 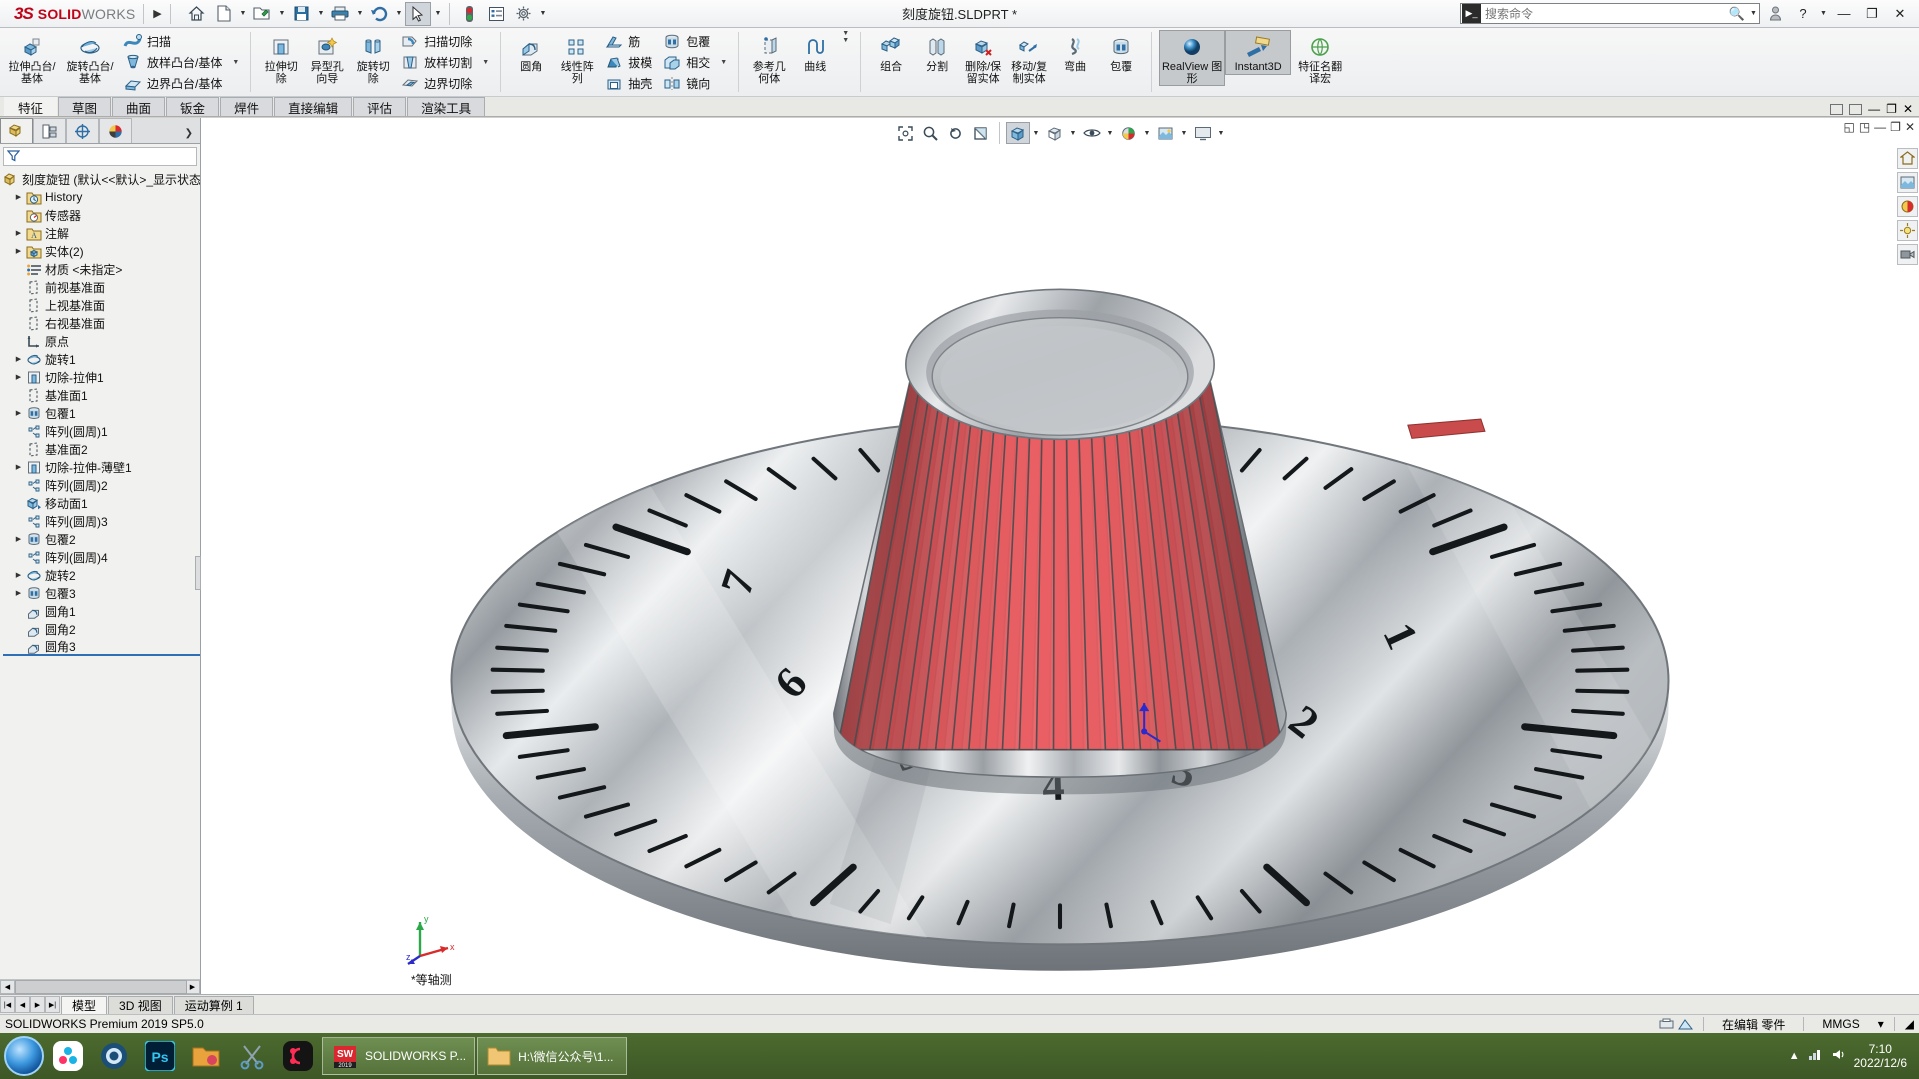 I want to click on search-input, so click(x=1605, y=13).